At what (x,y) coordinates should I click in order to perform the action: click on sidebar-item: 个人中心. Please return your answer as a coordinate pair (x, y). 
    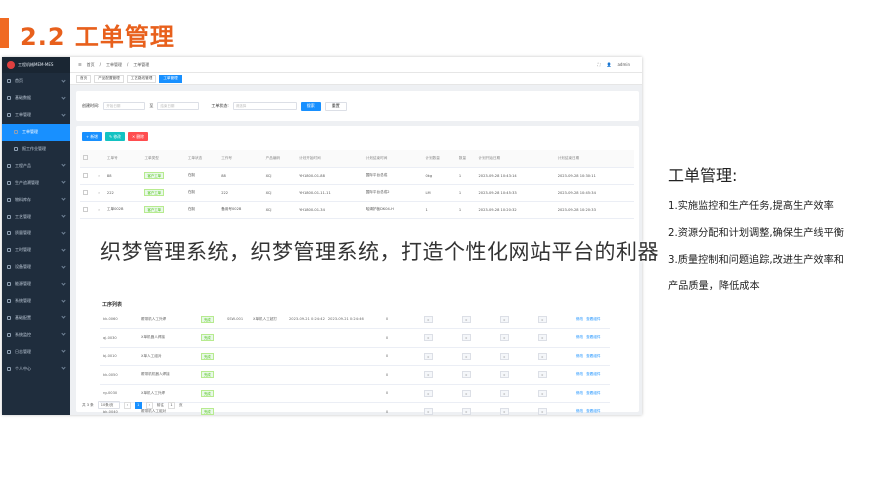
    Looking at the image, I should click on (36, 368).